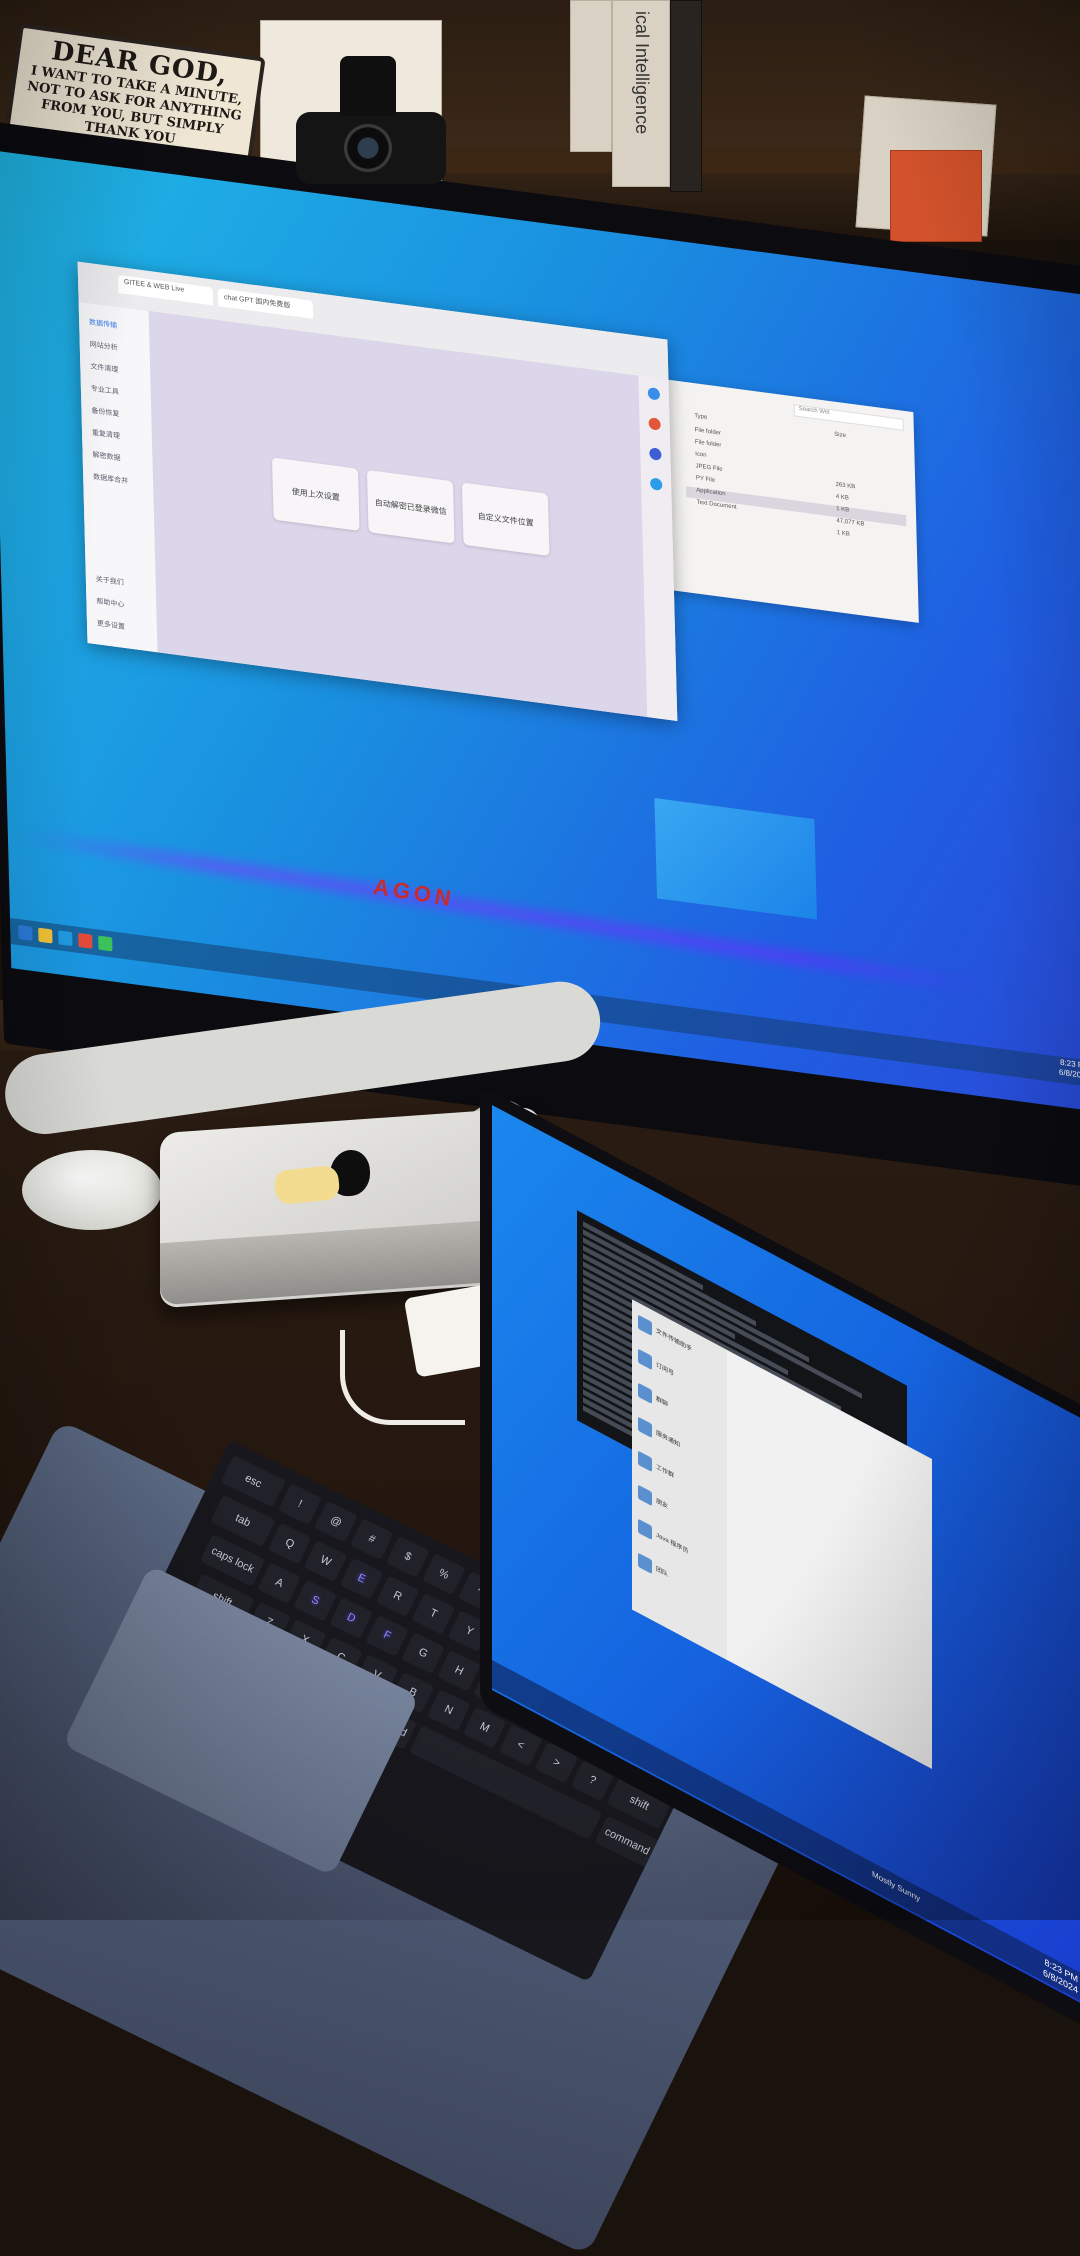 Image resolution: width=1080 pixels, height=2256 pixels. Describe the element at coordinates (654, 393) in the screenshot. I see `copilot-icon` at that location.